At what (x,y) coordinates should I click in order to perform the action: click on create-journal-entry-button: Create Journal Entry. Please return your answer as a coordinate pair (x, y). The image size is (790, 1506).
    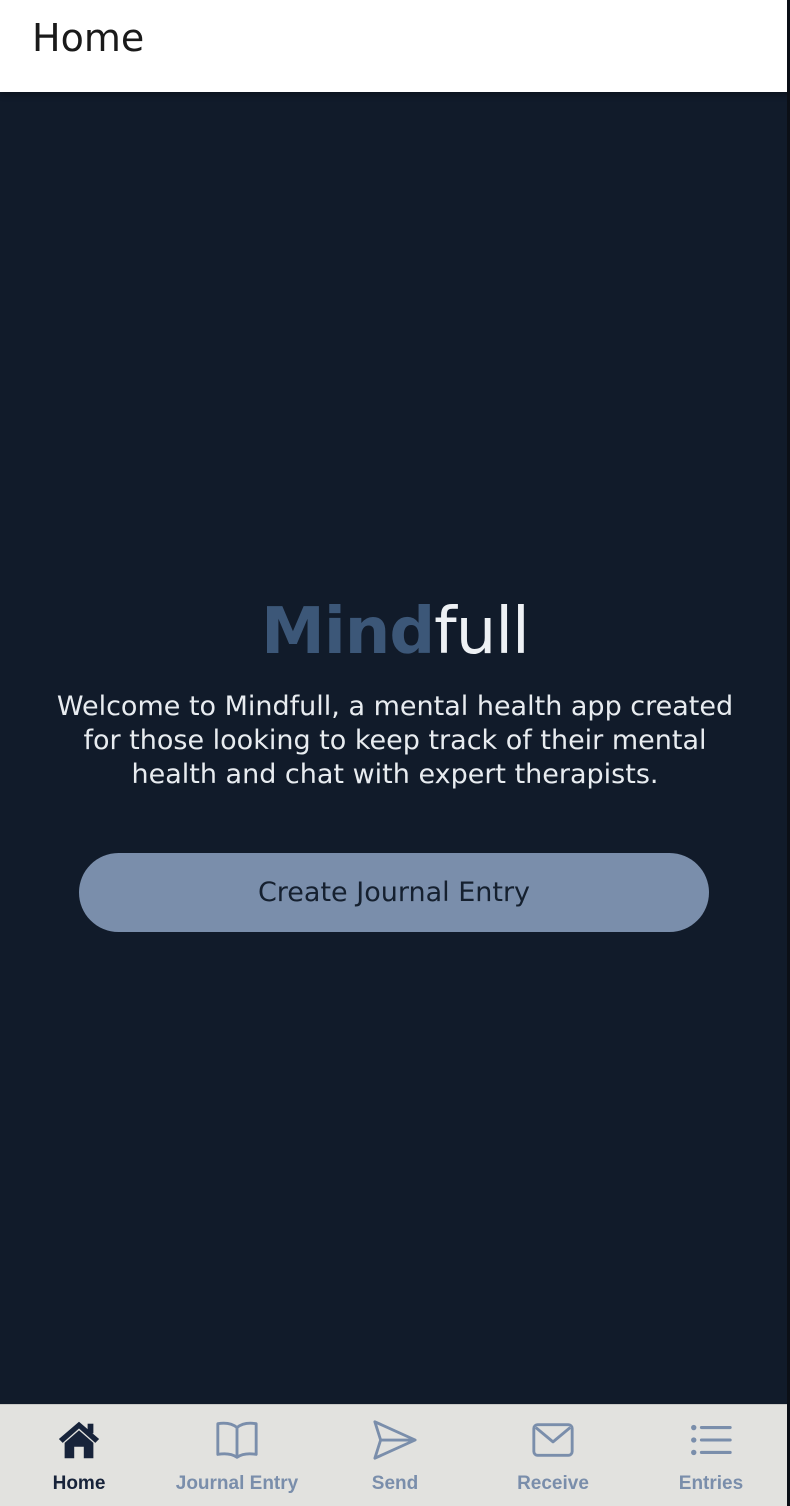
    Looking at the image, I should click on (394, 892).